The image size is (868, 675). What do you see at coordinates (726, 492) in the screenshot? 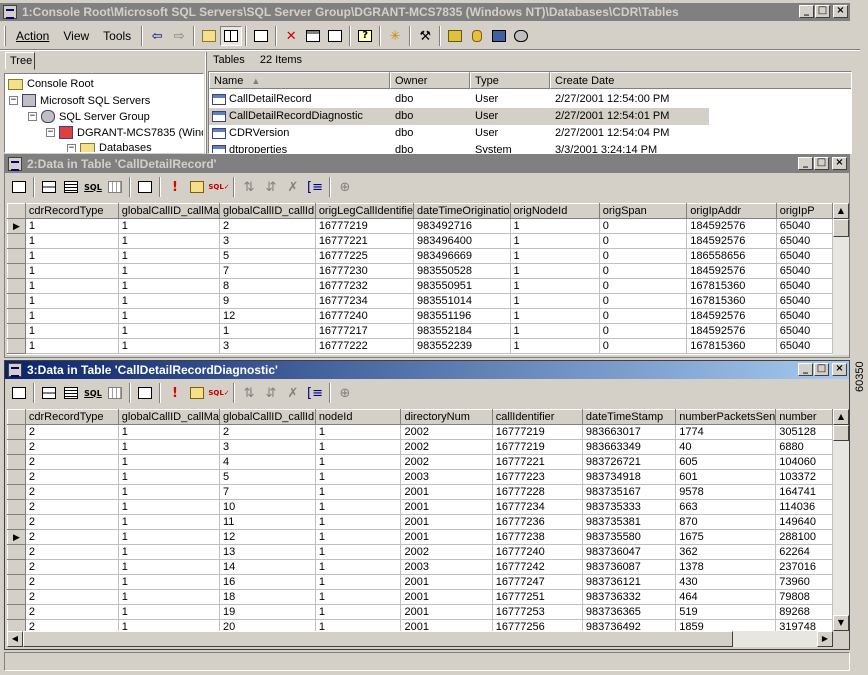
I see `grid-cell: 9578` at bounding box center [726, 492].